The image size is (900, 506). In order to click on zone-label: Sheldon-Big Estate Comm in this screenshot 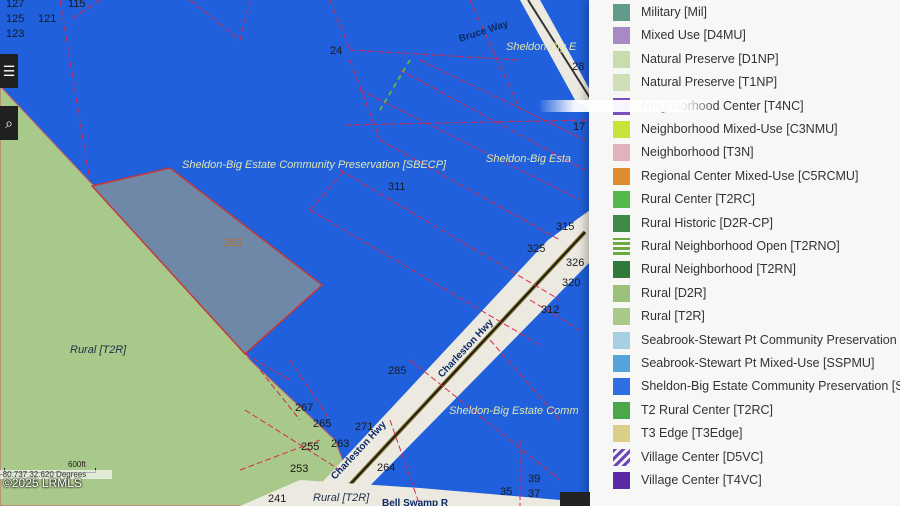, I will do `click(514, 411)`.